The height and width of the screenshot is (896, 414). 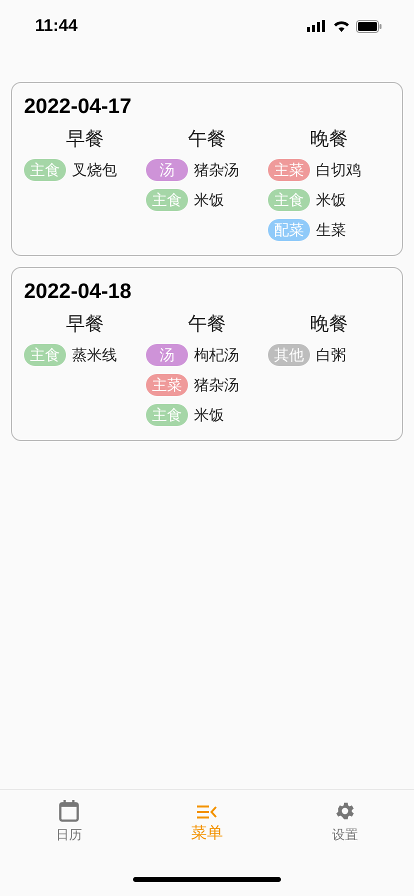 I want to click on tab-item: 菜单, so click(x=207, y=822).